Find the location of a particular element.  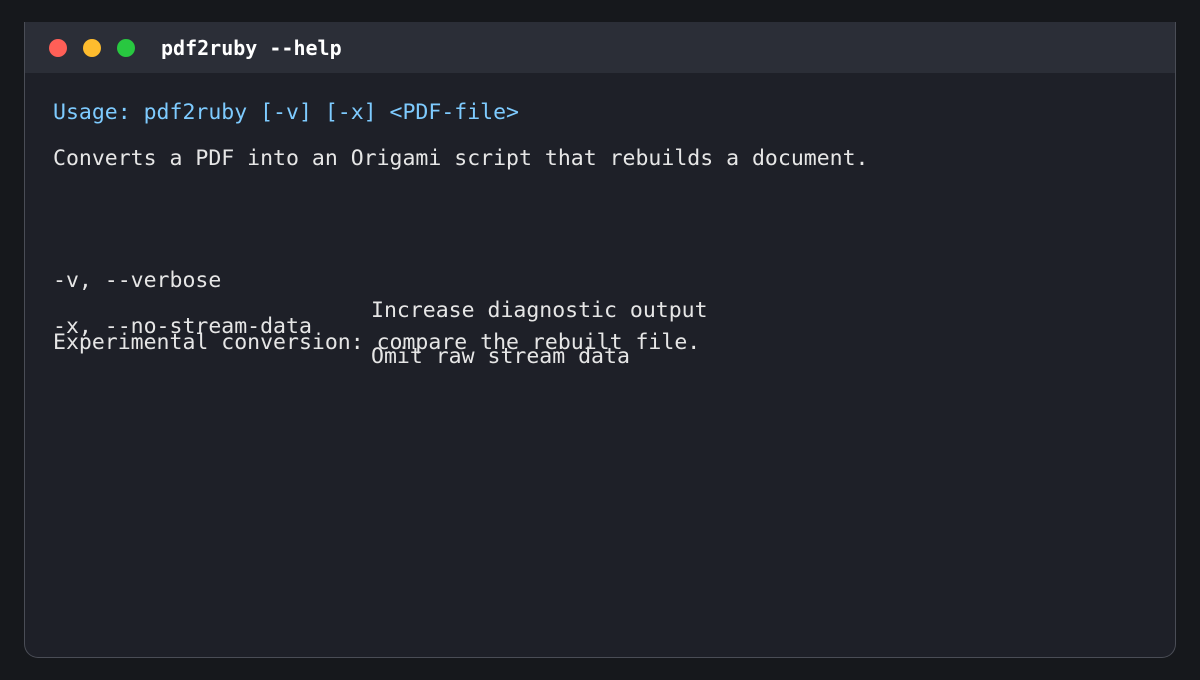

title-bar: pdf2ruby --help is located at coordinates (600, 47).